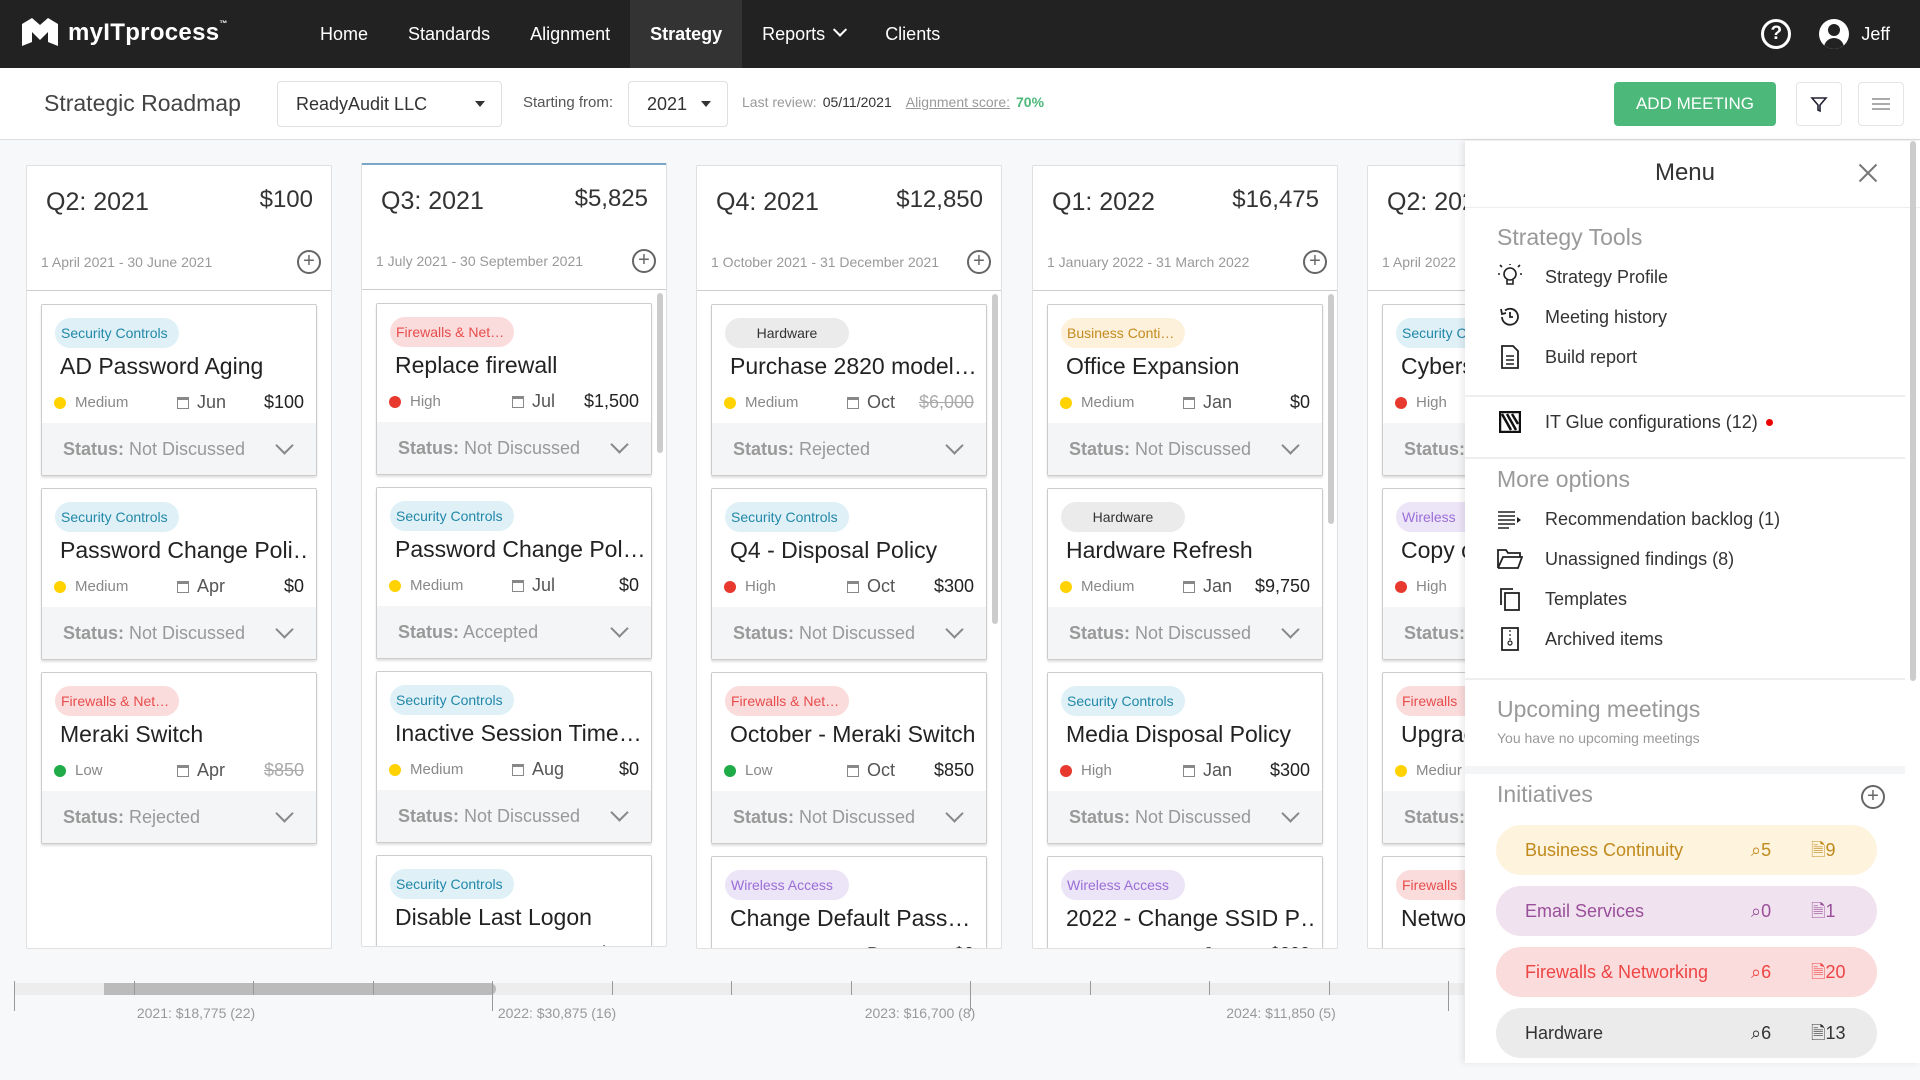  I want to click on brand-logo: myITprocess™, so click(124, 33).